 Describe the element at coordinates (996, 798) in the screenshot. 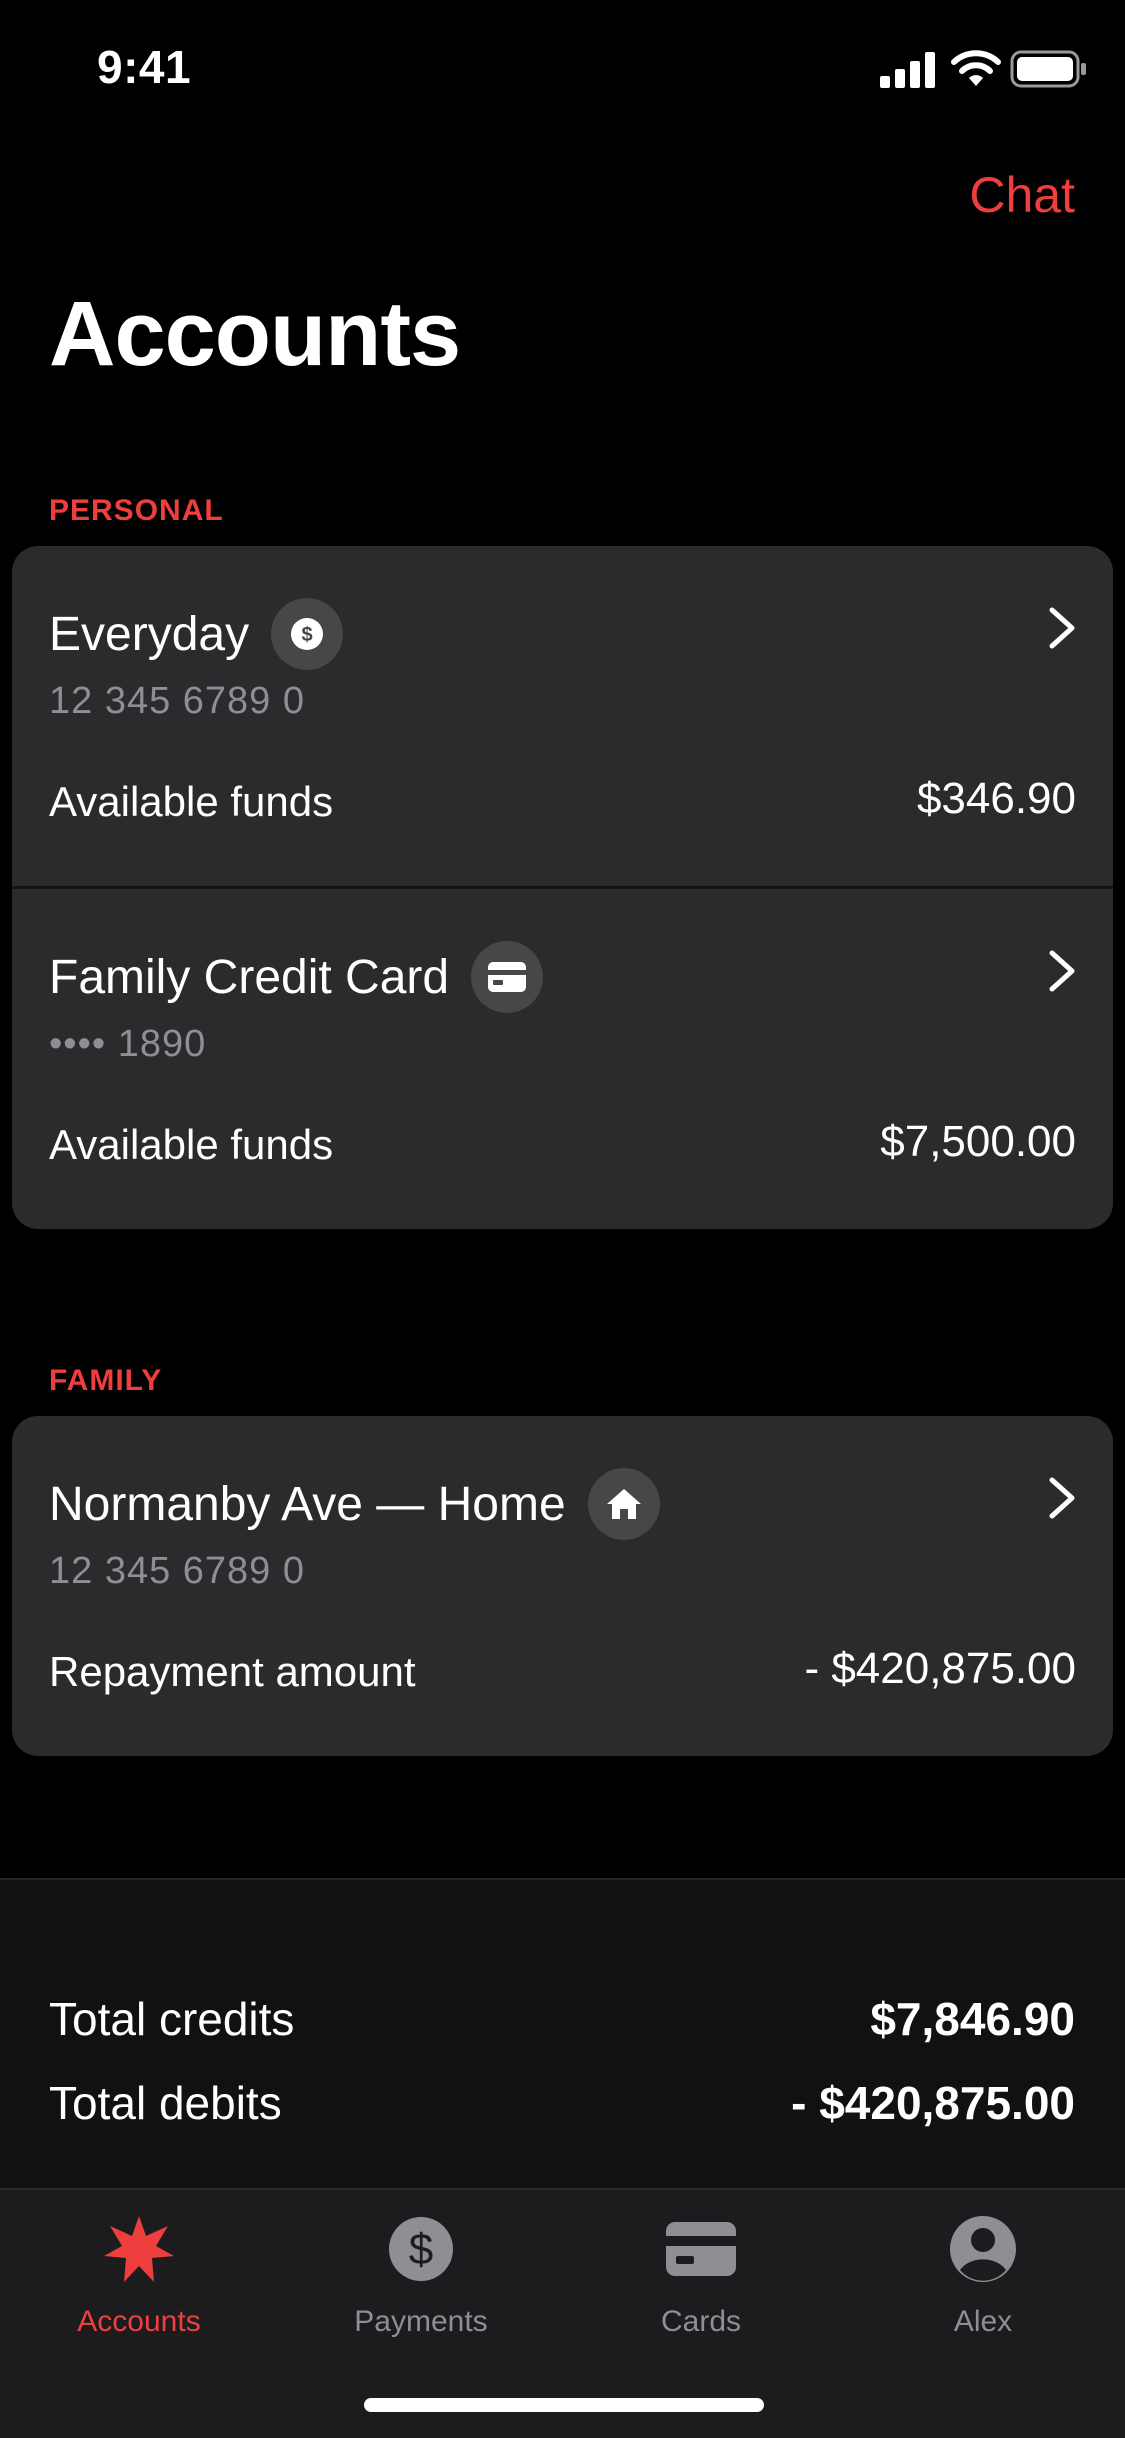

I see `funds-amount: $346.90` at that location.